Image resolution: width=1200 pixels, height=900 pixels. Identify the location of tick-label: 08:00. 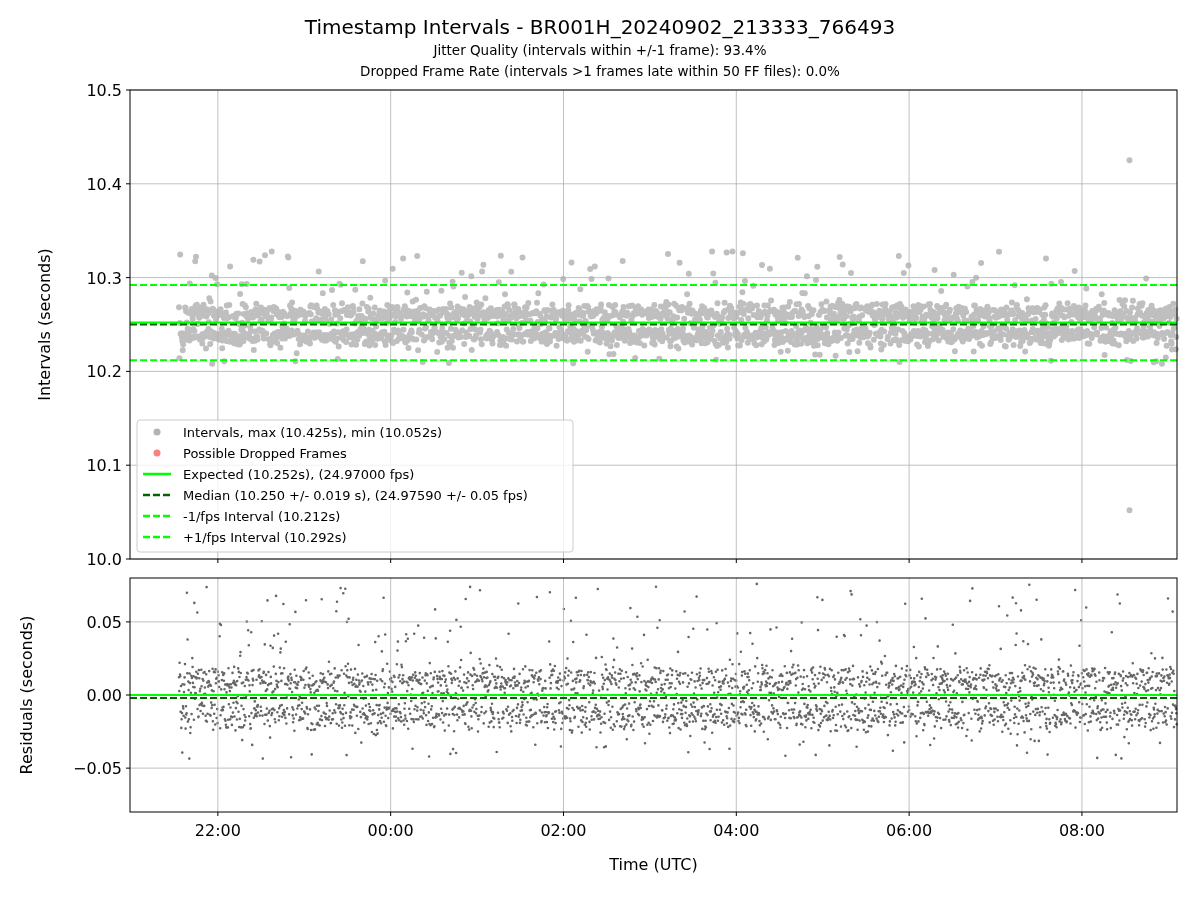
(1081, 830).